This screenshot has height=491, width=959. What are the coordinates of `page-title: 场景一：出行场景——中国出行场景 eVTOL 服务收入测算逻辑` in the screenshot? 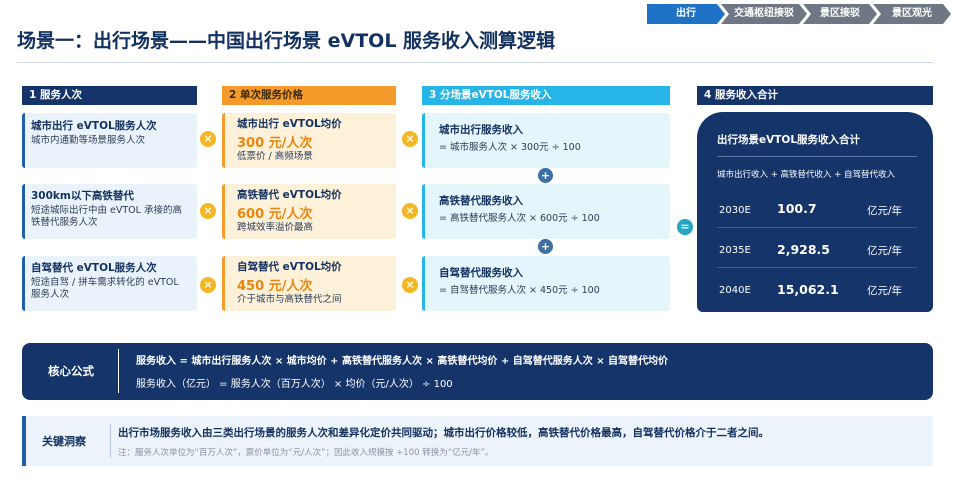 It's located at (286, 41).